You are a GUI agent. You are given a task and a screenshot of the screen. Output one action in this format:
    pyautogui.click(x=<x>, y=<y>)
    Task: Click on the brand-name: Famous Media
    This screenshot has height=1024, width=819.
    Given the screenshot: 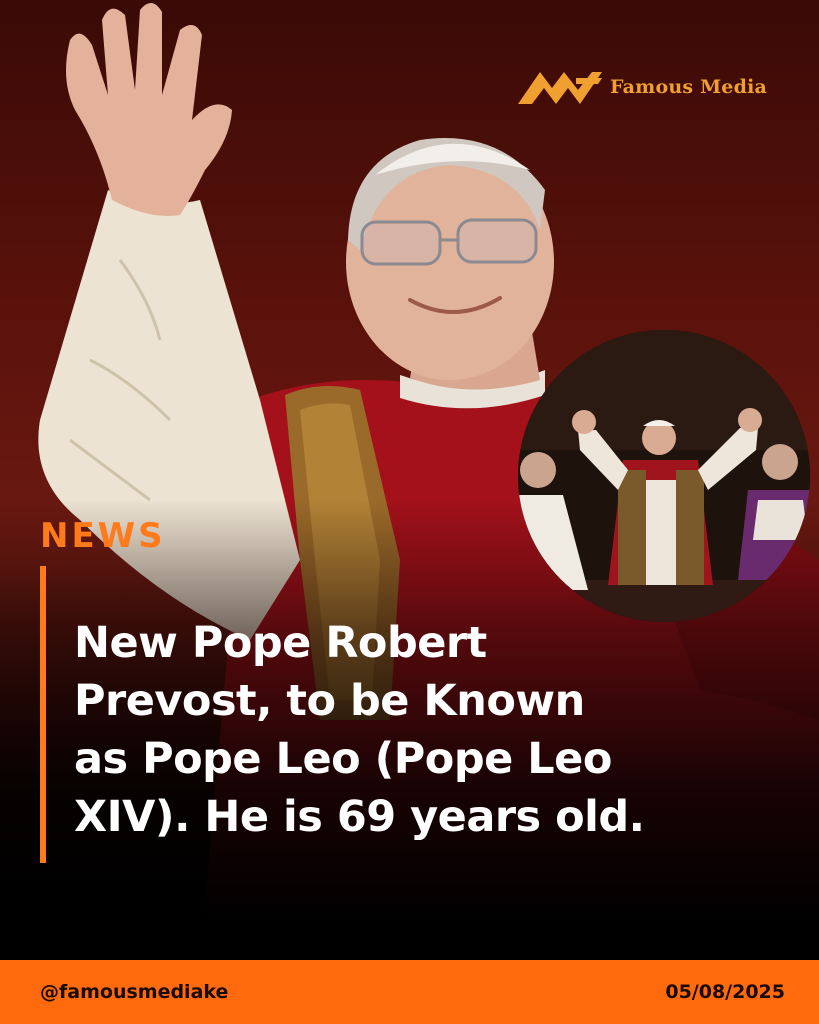 What is the action you would take?
    pyautogui.click(x=688, y=87)
    